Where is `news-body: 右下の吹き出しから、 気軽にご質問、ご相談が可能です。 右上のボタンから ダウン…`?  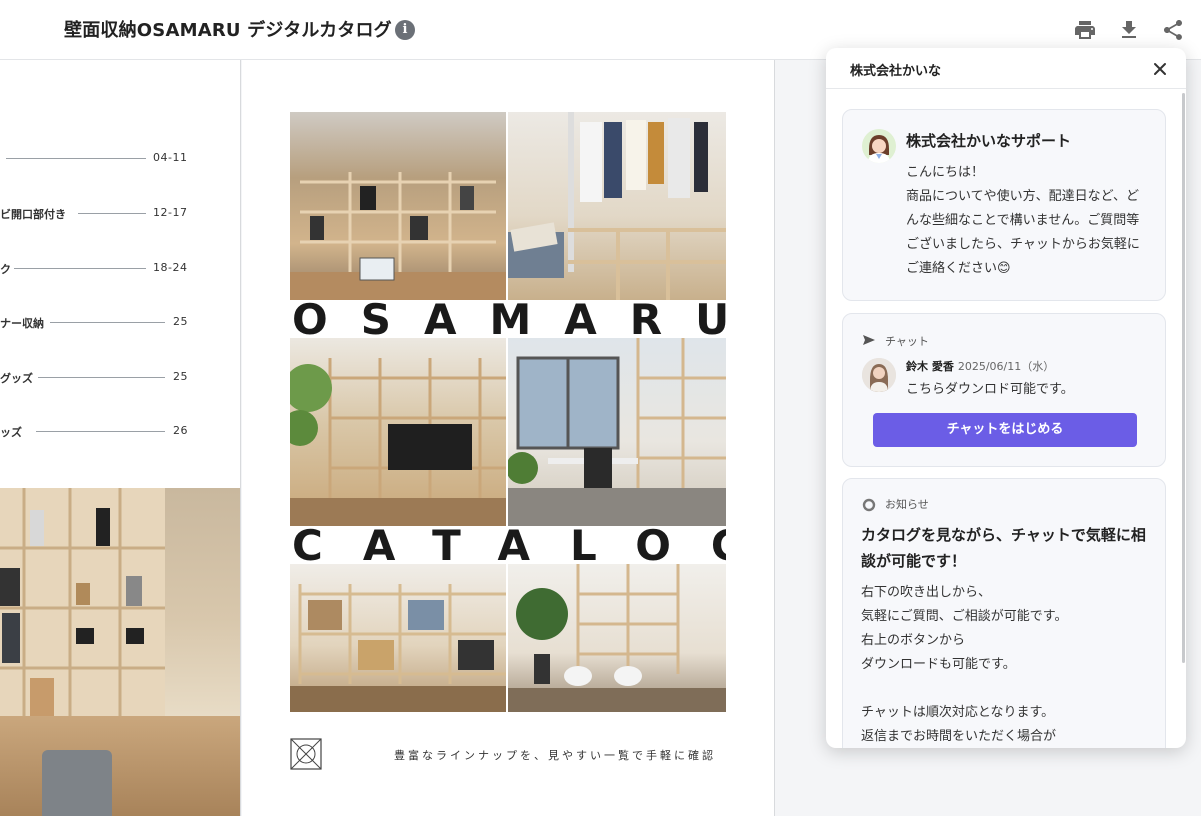 news-body: 右下の吹き出しから、 気軽にご質問、ご相談が可能です。 右上のボタンから ダウン… is located at coordinates (964, 664).